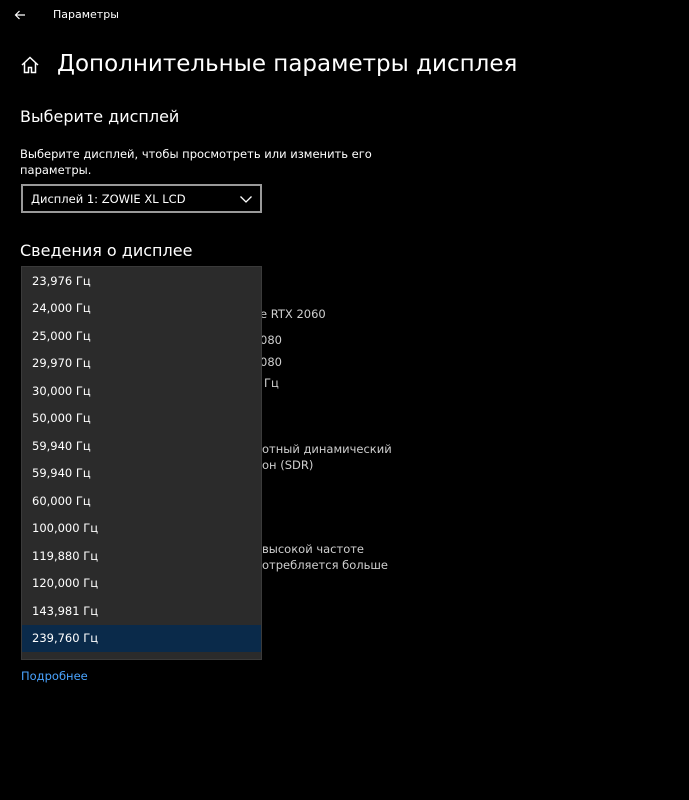  Describe the element at coordinates (141, 501) in the screenshot. I see `refresh-rate-option: 60,000 Гц` at that location.